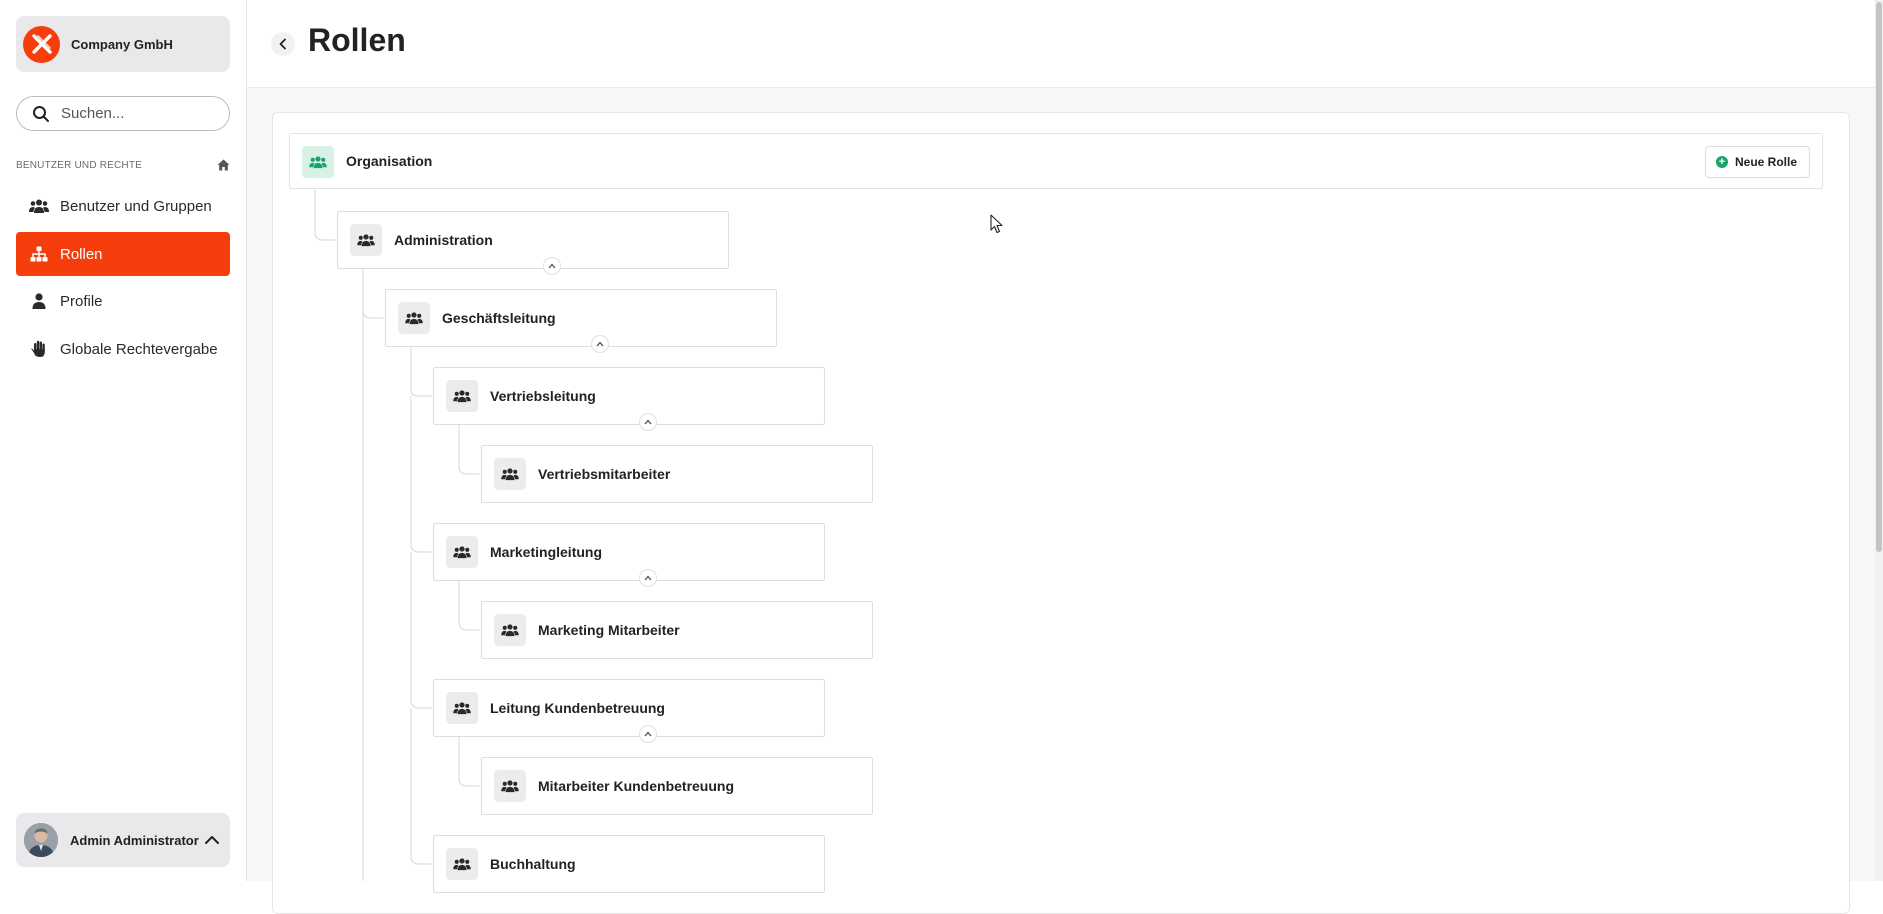  Describe the element at coordinates (543, 396) in the screenshot. I see `role-label: Vertriebsleitung` at that location.